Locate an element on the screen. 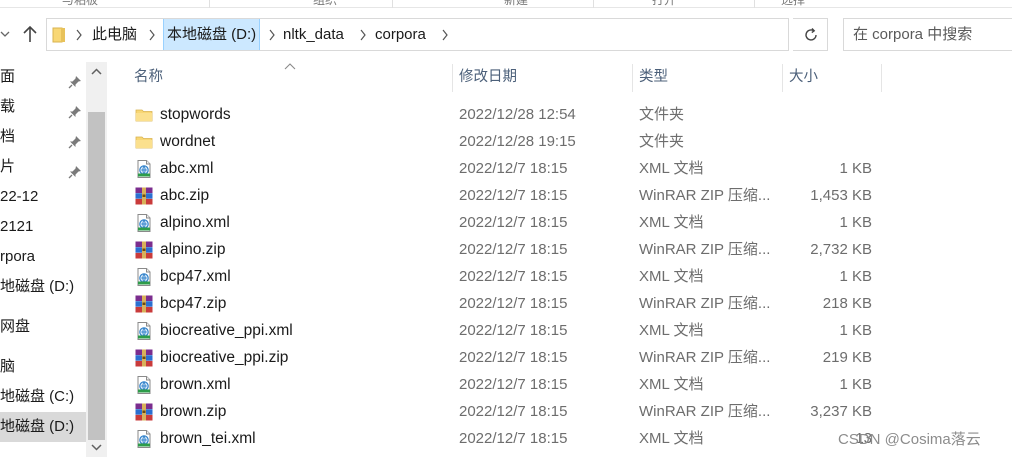  nav-pane-item: 片 is located at coordinates (43, 167).